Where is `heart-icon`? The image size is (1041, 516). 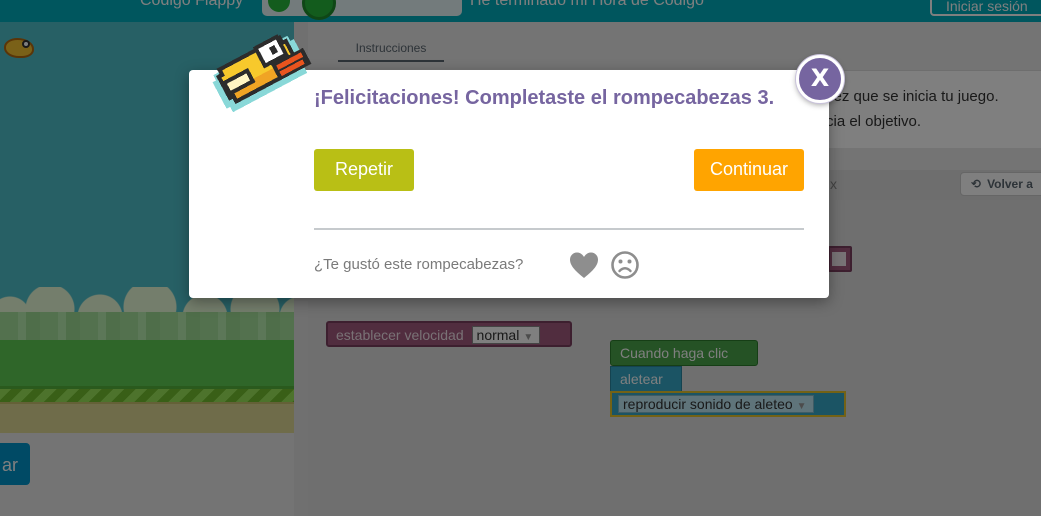
heart-icon is located at coordinates (584, 265).